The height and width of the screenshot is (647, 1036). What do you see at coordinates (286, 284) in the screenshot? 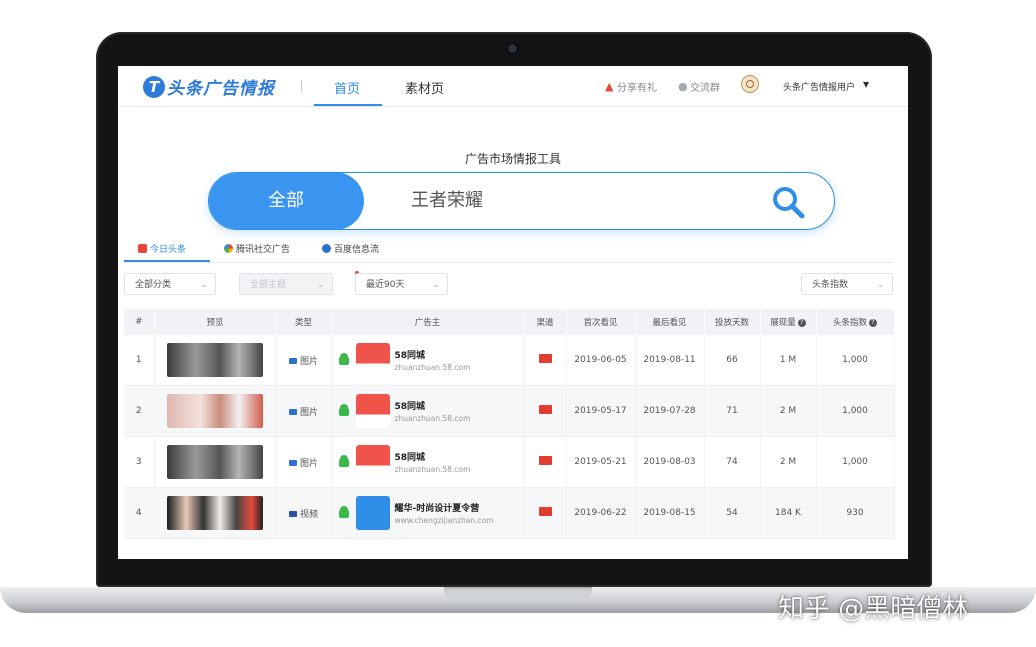
I see `theme-select: 全部主题 ⌄` at bounding box center [286, 284].